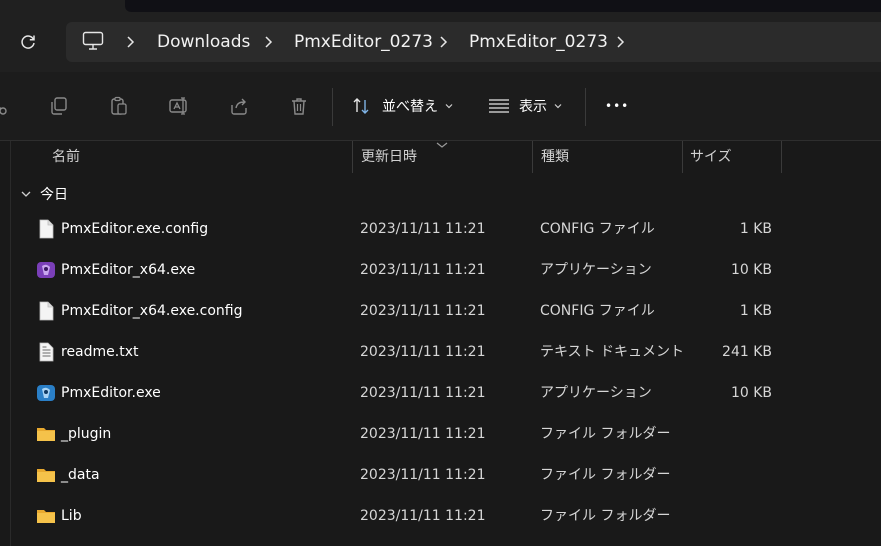  What do you see at coordinates (440, 157) in the screenshot?
I see `column-header-row: 名前 更新日時 種類 サイズ` at bounding box center [440, 157].